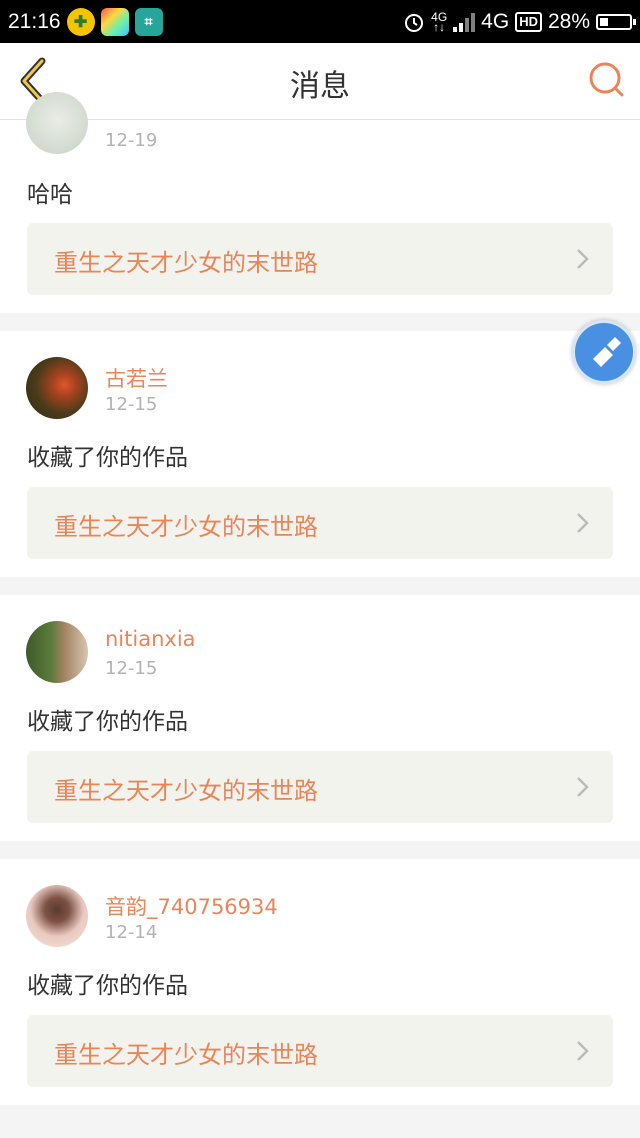 This screenshot has width=640, height=1138. What do you see at coordinates (414, 22) in the screenshot?
I see `alarm-icon` at bounding box center [414, 22].